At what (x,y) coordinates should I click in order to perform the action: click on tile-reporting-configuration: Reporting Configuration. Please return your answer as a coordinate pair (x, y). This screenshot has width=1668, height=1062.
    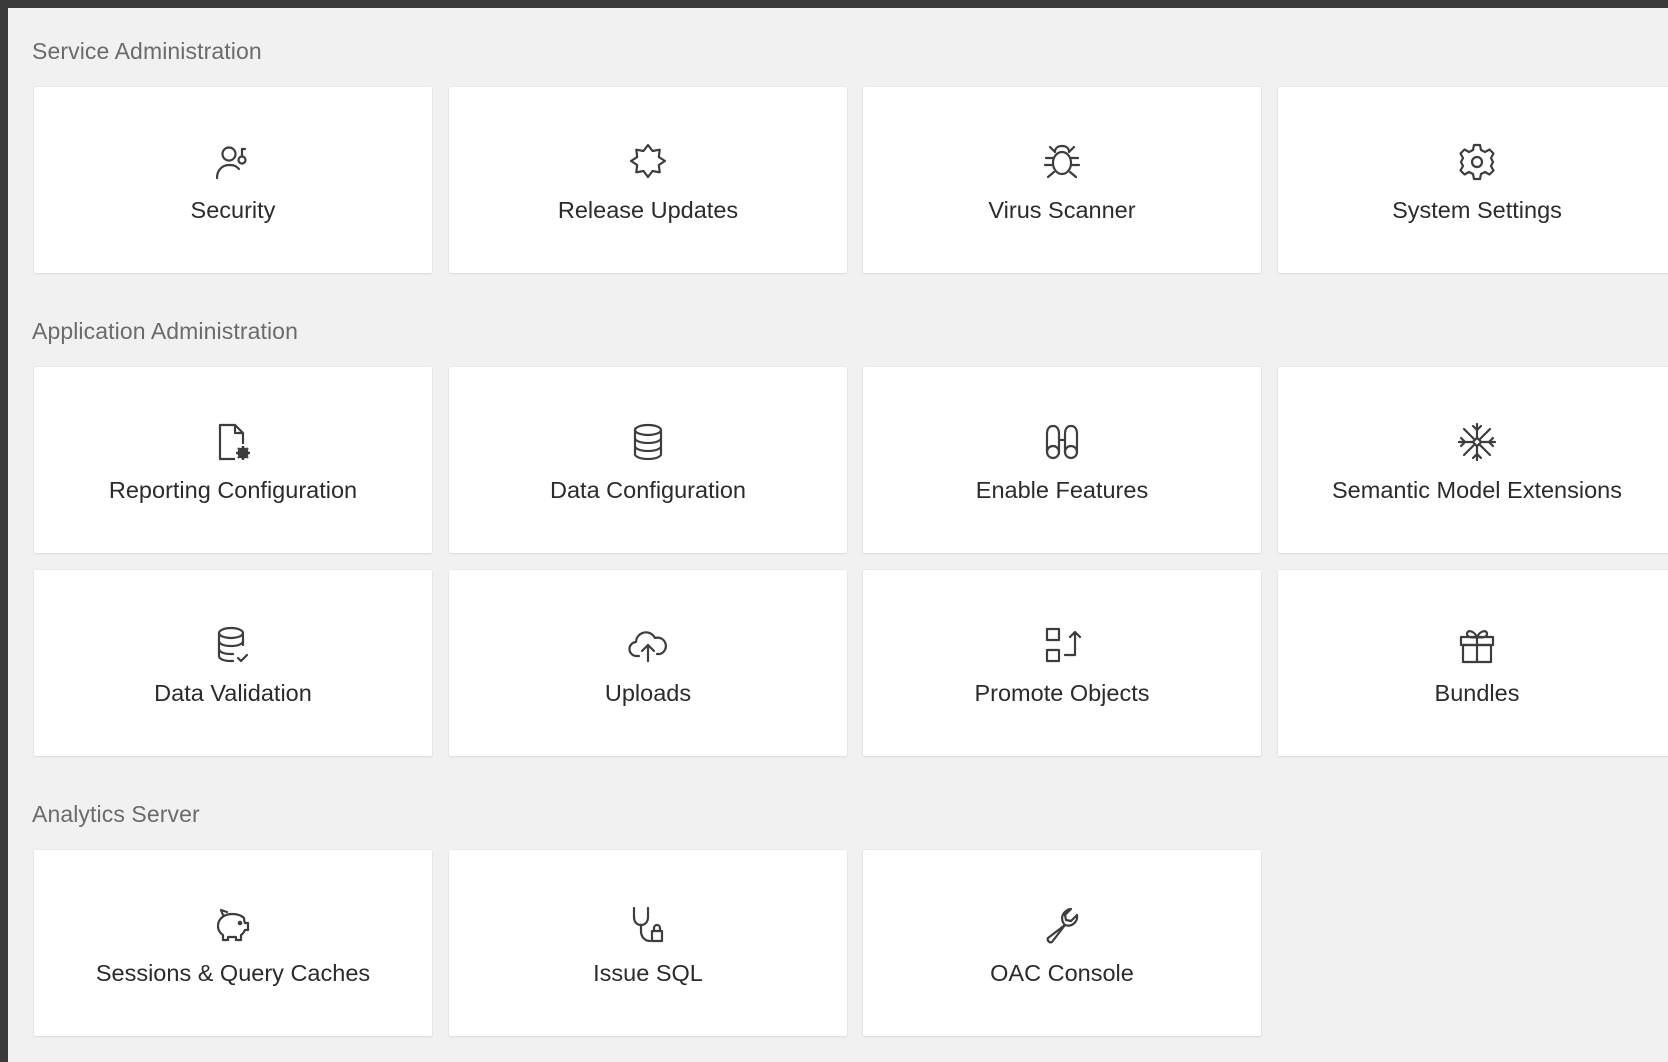
    Looking at the image, I should click on (233, 460).